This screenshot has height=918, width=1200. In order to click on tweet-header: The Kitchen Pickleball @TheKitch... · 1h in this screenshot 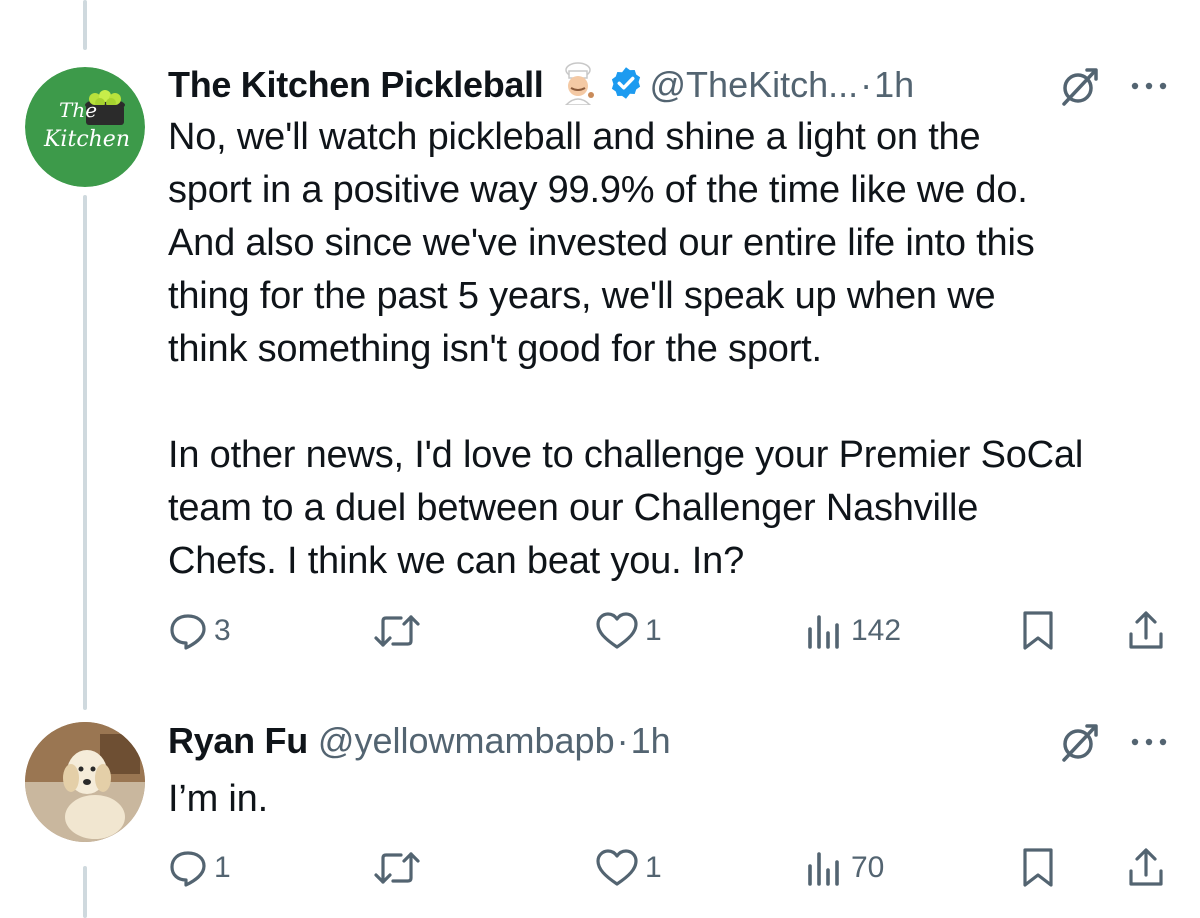, I will do `click(541, 83)`.